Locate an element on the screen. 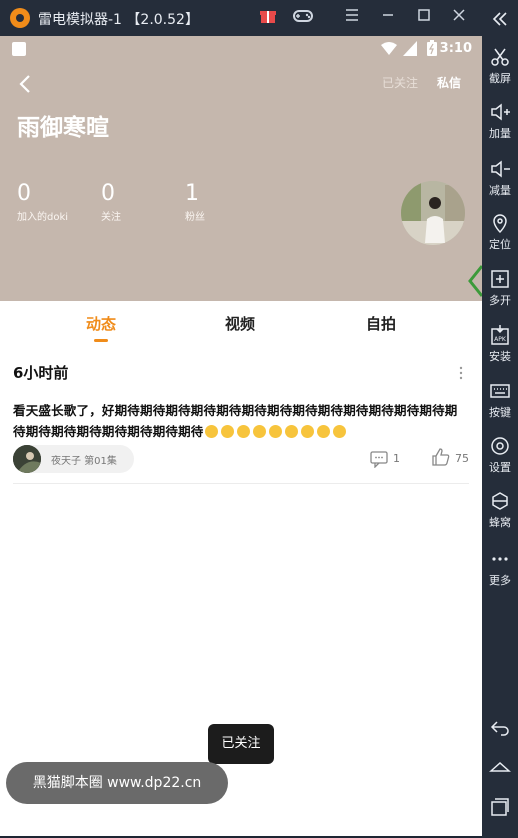 Image resolution: width=518 pixels, height=838 pixels. collapse-sidebar-button is located at coordinates (500, 19).